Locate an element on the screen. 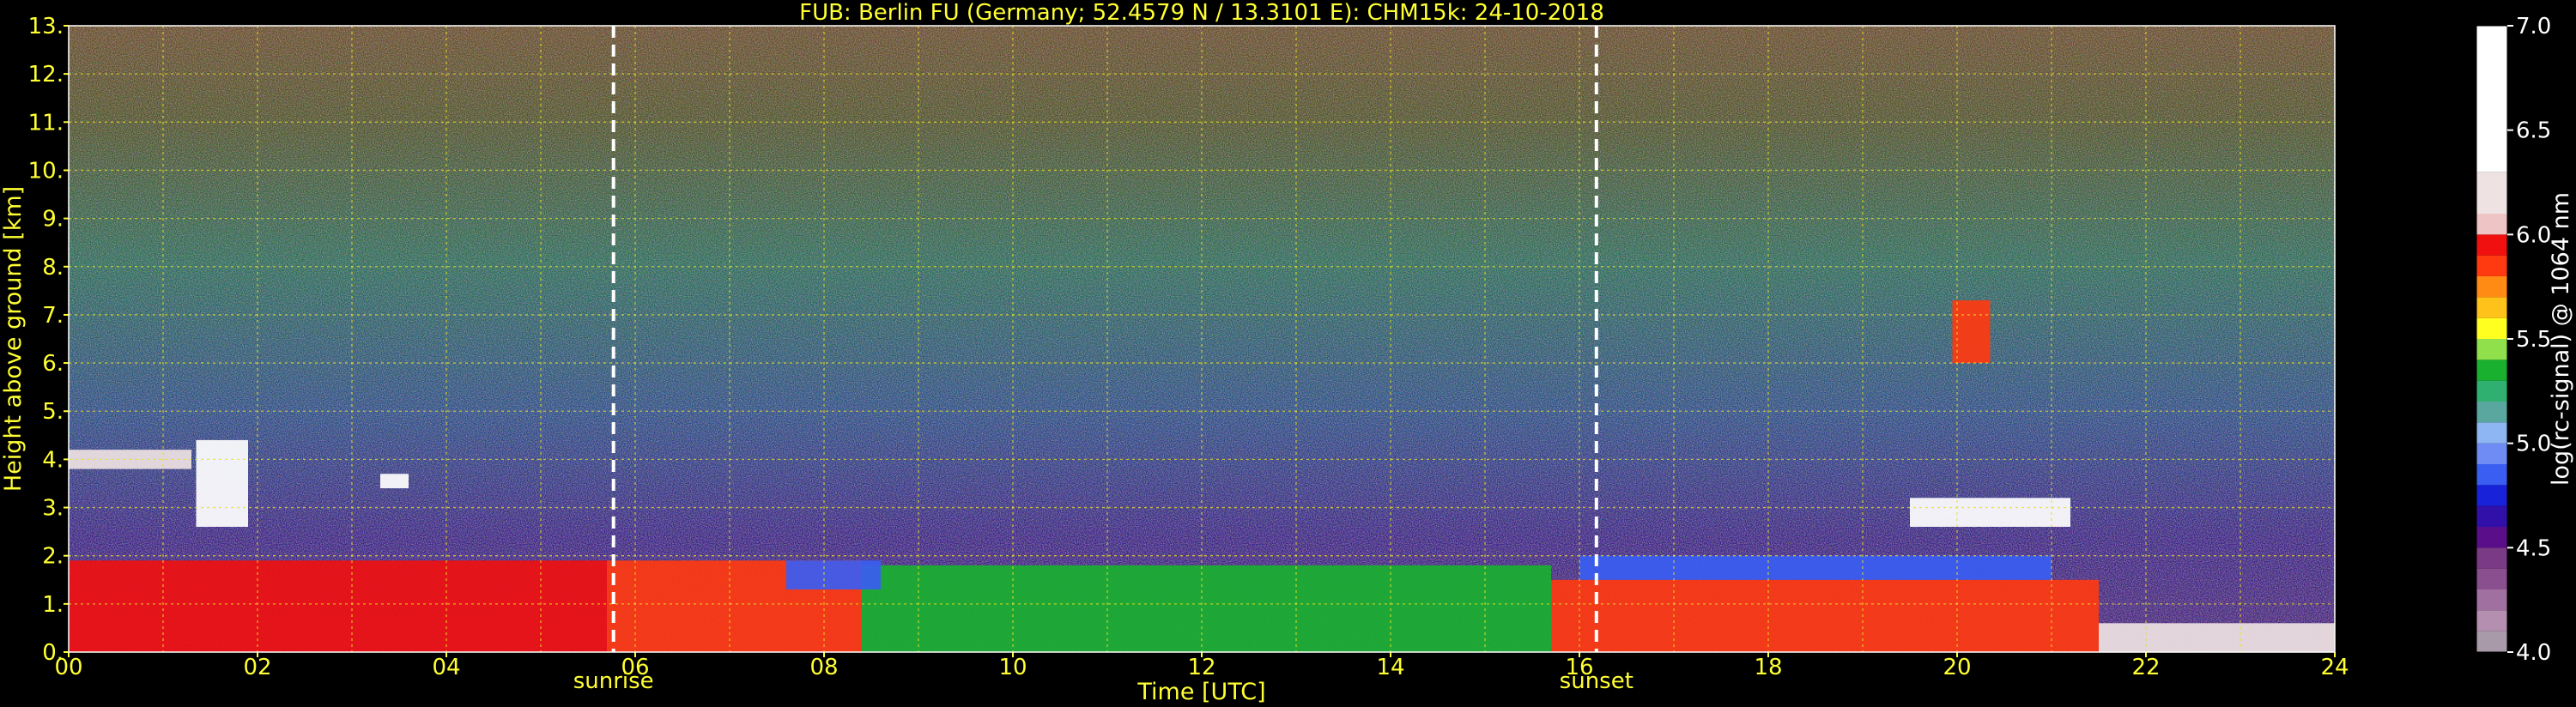 The height and width of the screenshot is (707, 2576). layer-boundary-layer-evening is located at coordinates (1825, 615).